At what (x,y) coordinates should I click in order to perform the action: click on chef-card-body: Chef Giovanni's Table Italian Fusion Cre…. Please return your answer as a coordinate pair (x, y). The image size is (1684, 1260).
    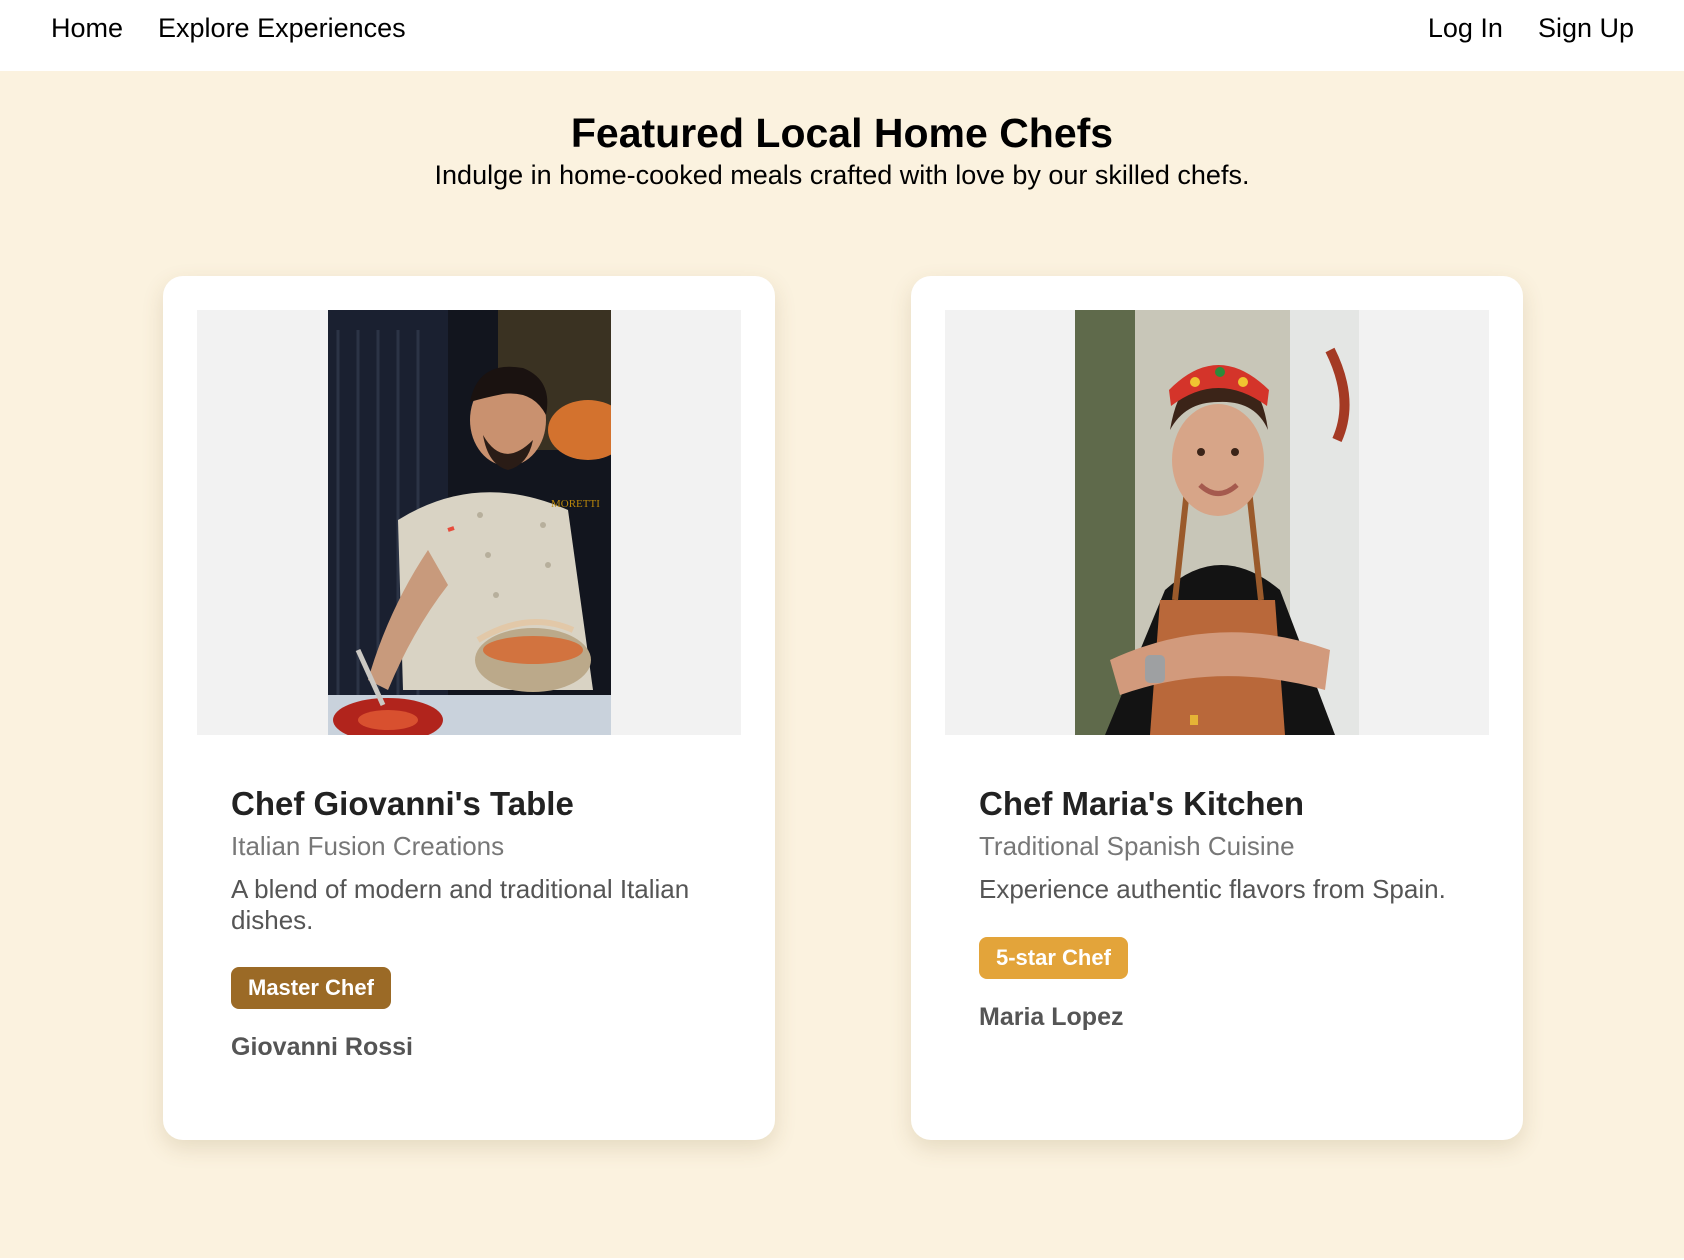
    Looking at the image, I should click on (478, 923).